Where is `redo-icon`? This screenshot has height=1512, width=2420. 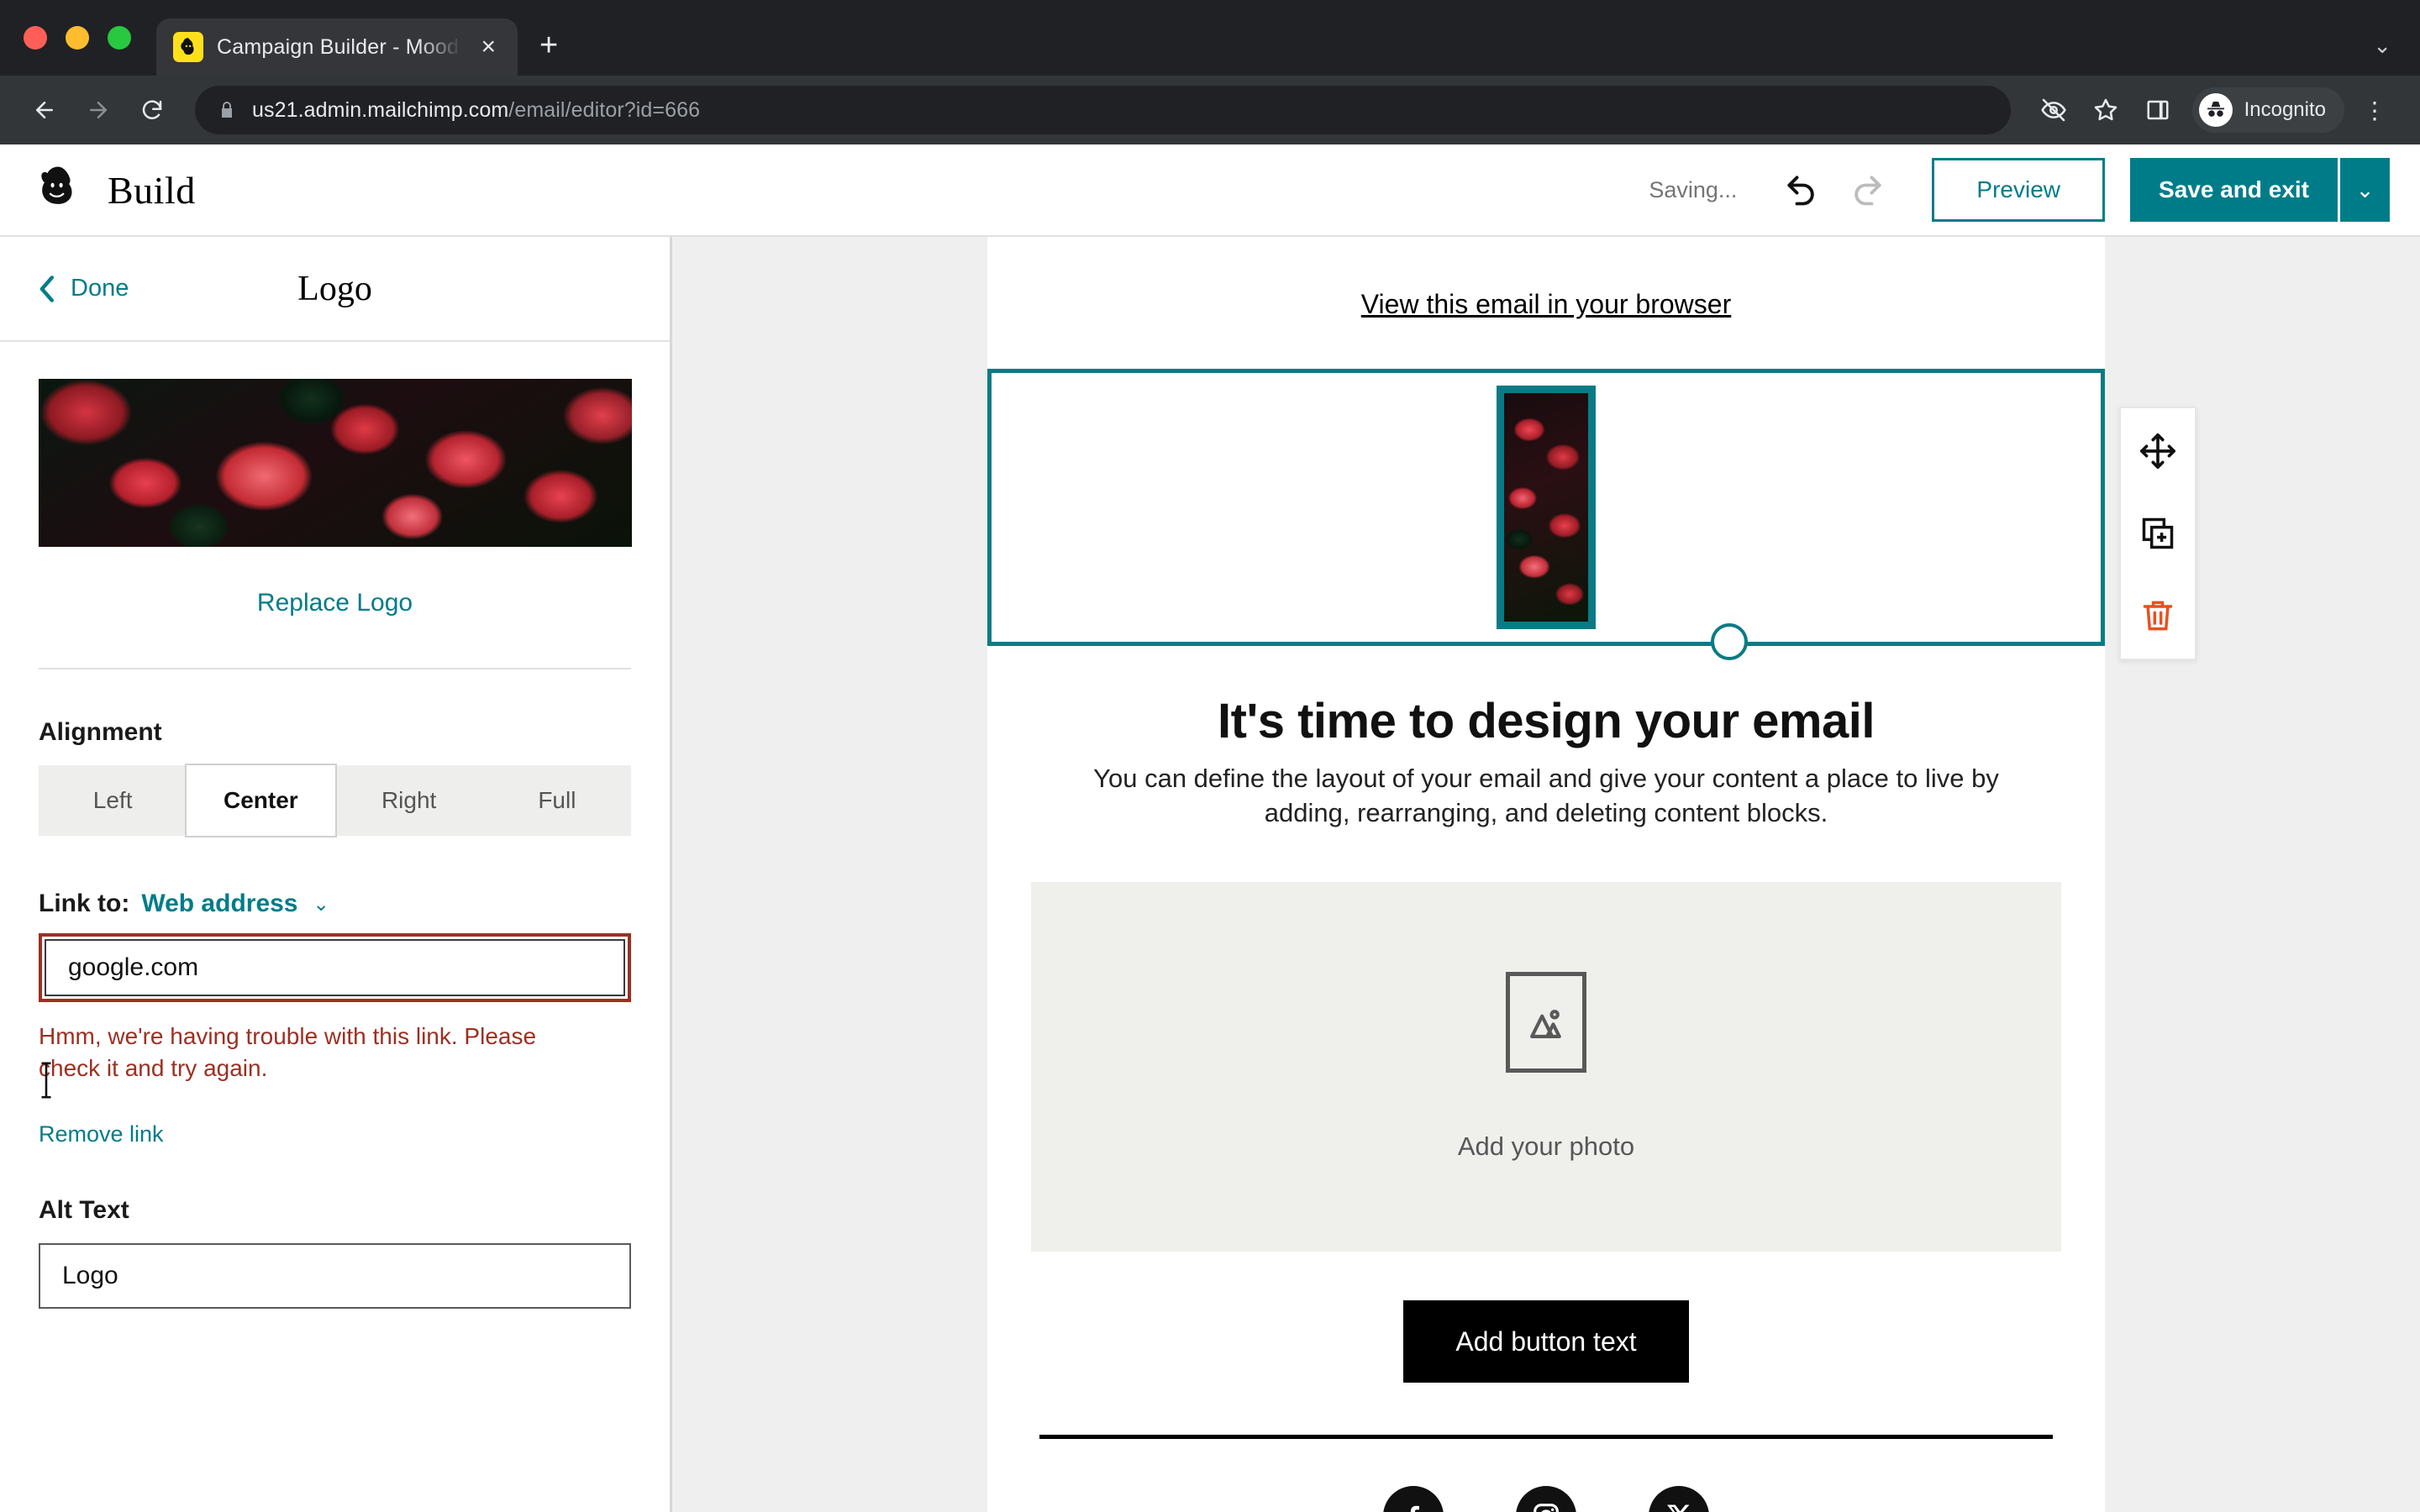
redo-icon is located at coordinates (1867, 190).